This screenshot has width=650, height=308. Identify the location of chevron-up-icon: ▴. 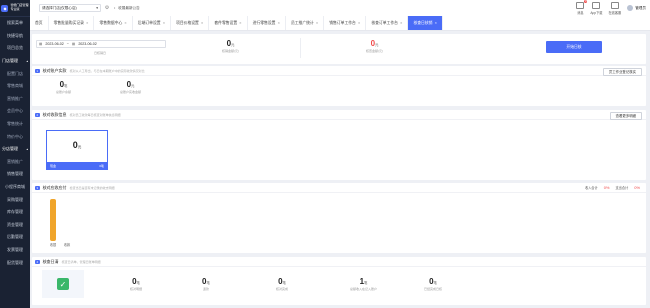
(27, 149).